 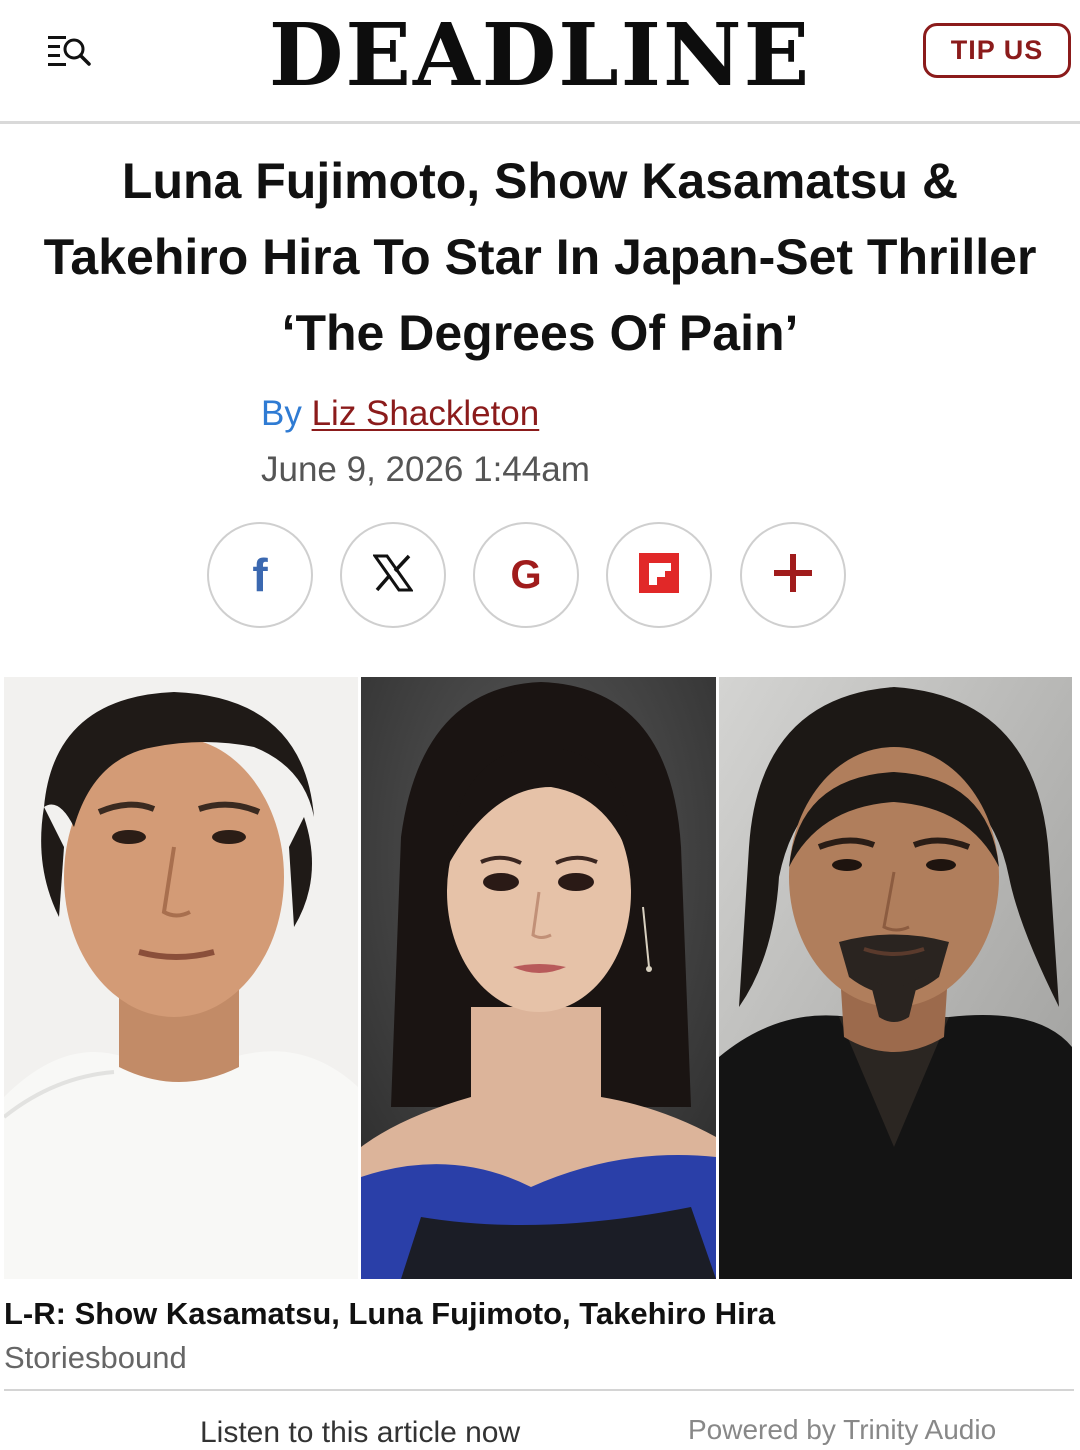 I want to click on byline-prefix: By, so click(x=281, y=413).